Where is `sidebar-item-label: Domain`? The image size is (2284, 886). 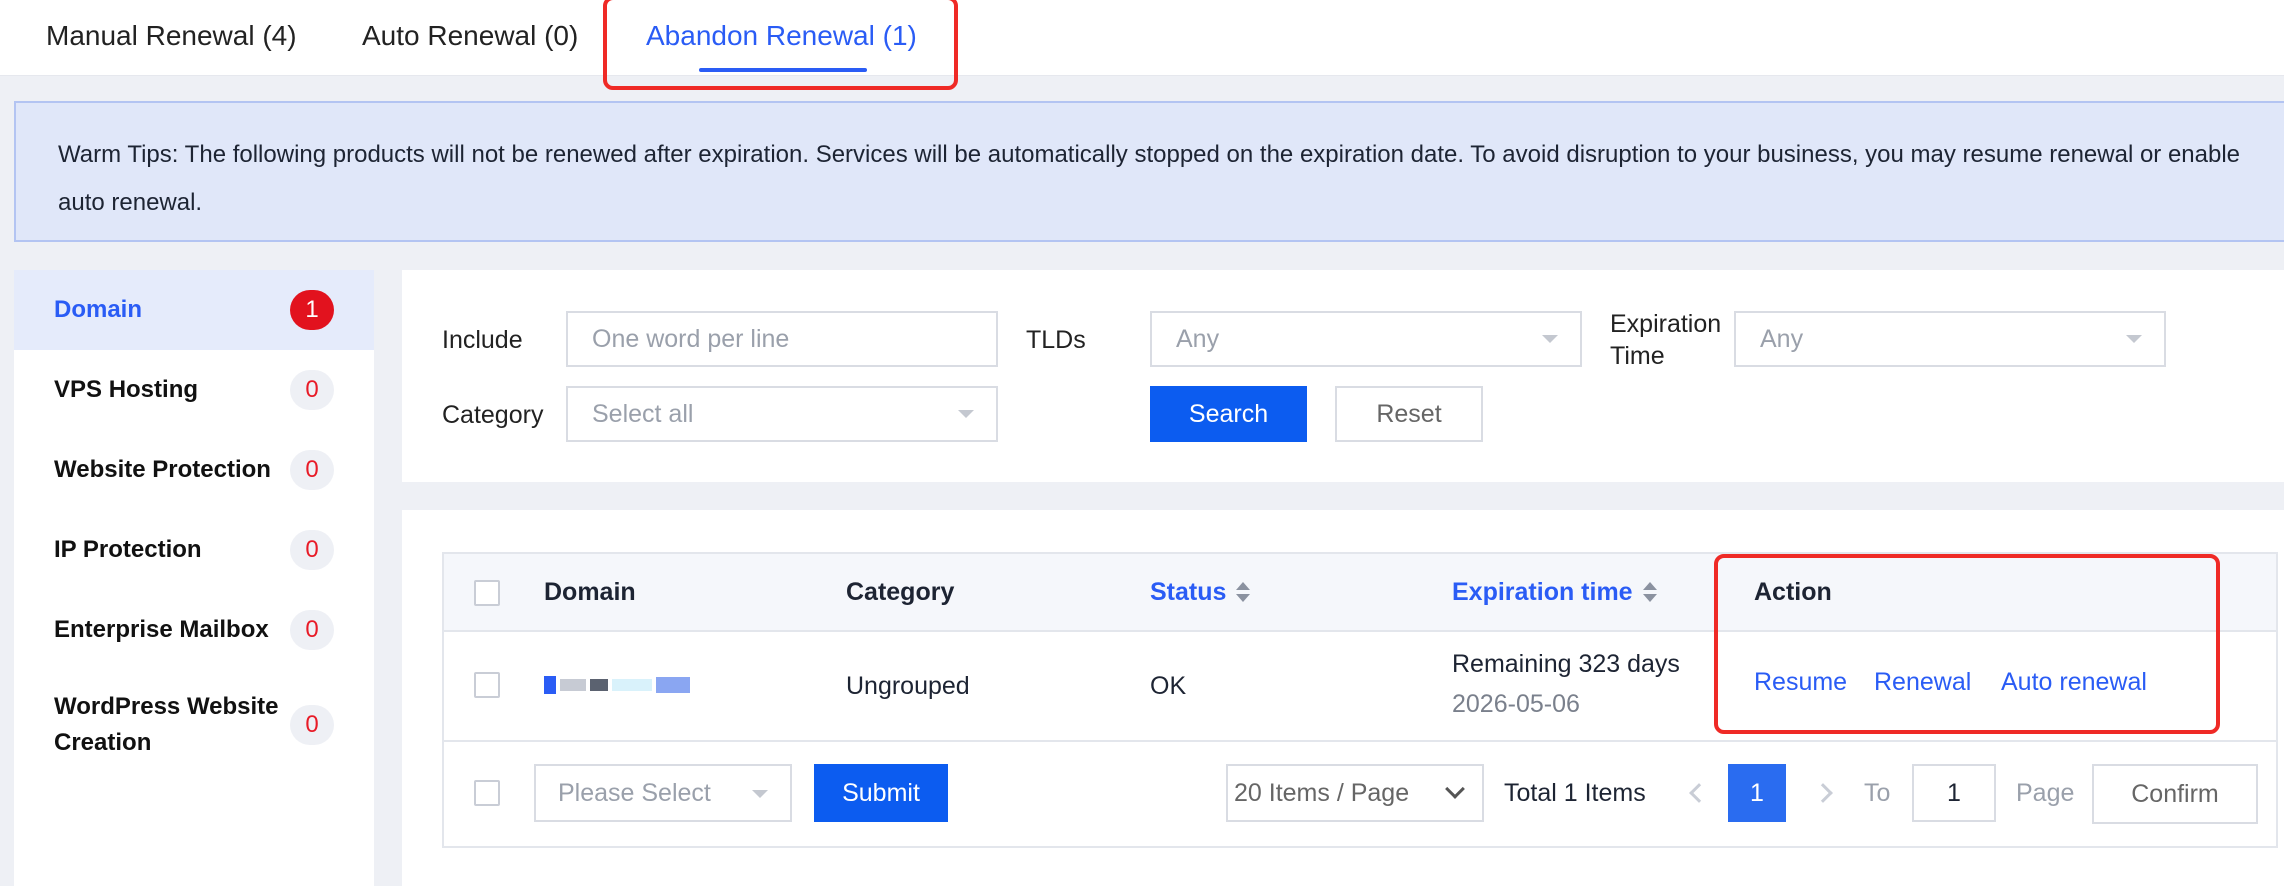
sidebar-item-label: Domain is located at coordinates (98, 309).